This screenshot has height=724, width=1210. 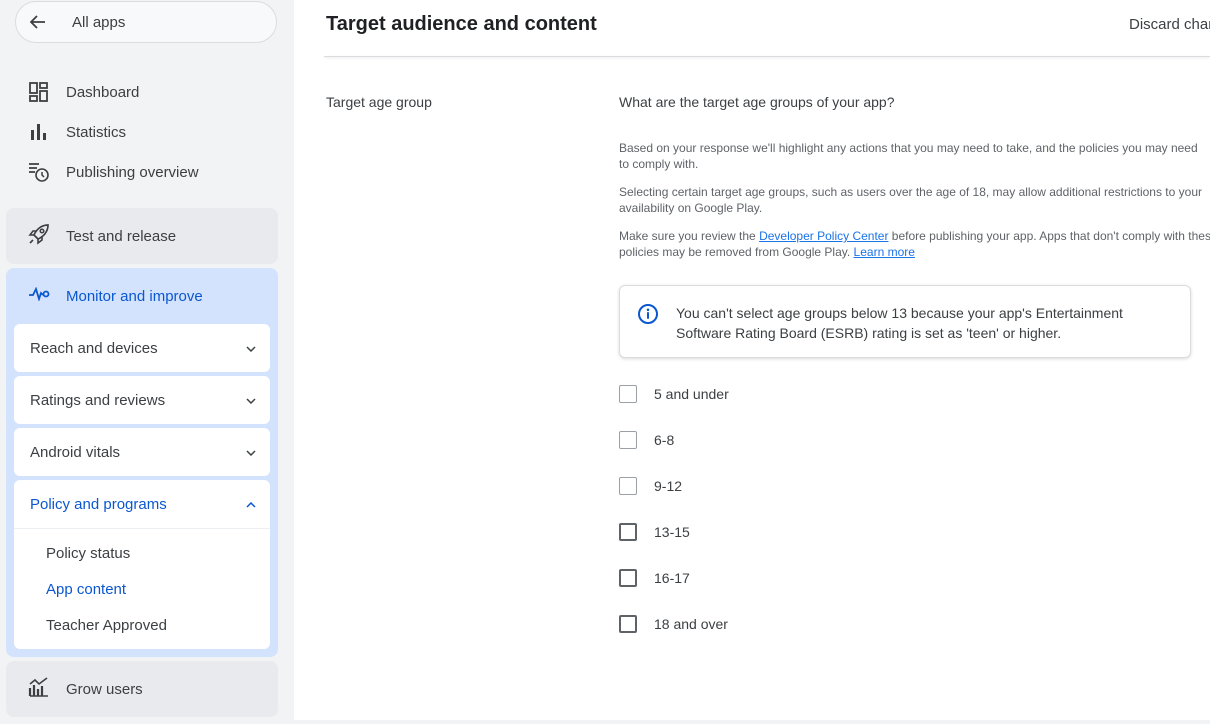 What do you see at coordinates (379, 102) in the screenshot?
I see `target-age-group-label: Target age group` at bounding box center [379, 102].